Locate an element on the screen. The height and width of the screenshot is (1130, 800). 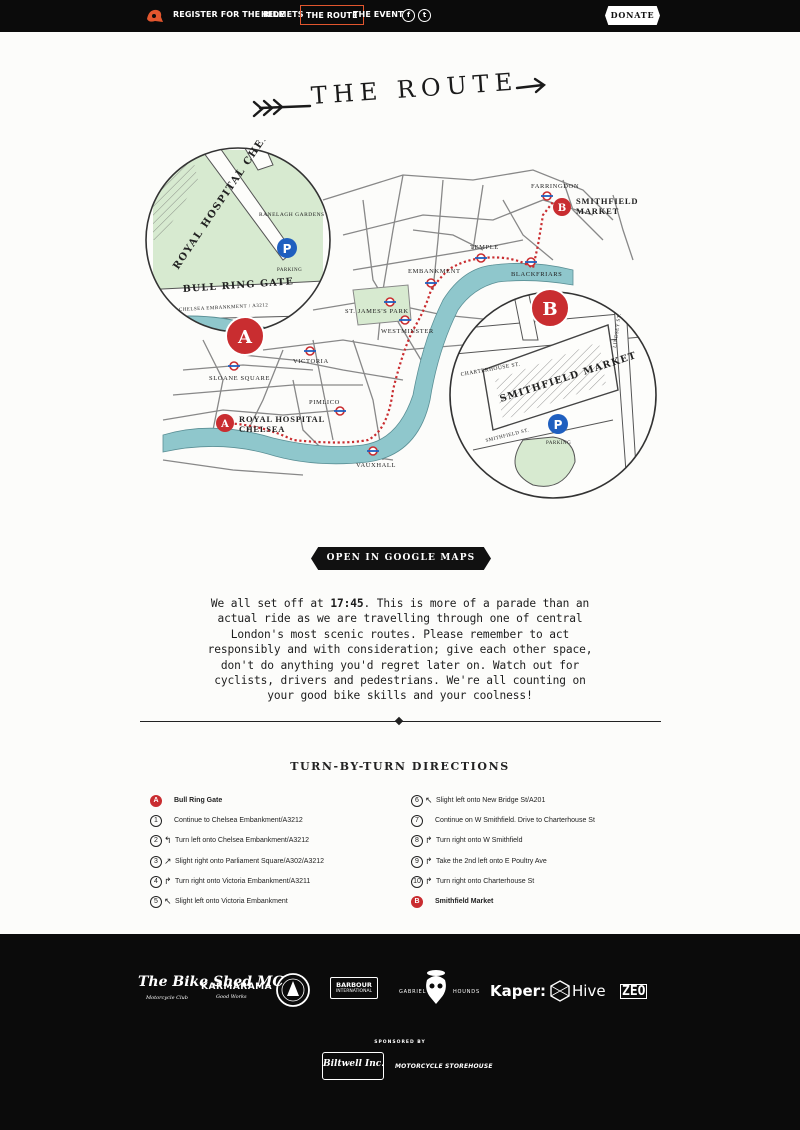
sponsor-karmarama-sub: Good Works is located at coordinates (231, 997).